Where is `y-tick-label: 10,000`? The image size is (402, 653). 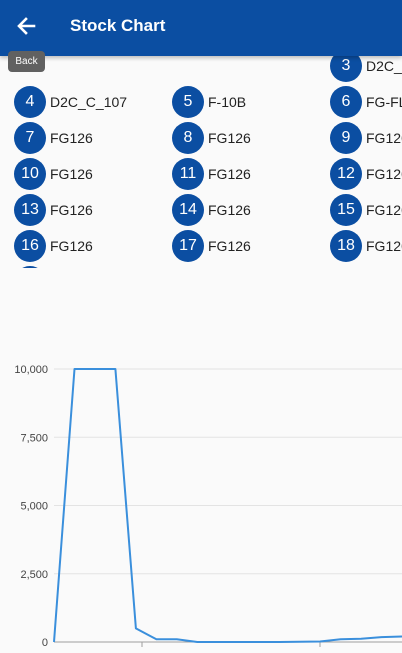 y-tick-label: 10,000 is located at coordinates (31, 370).